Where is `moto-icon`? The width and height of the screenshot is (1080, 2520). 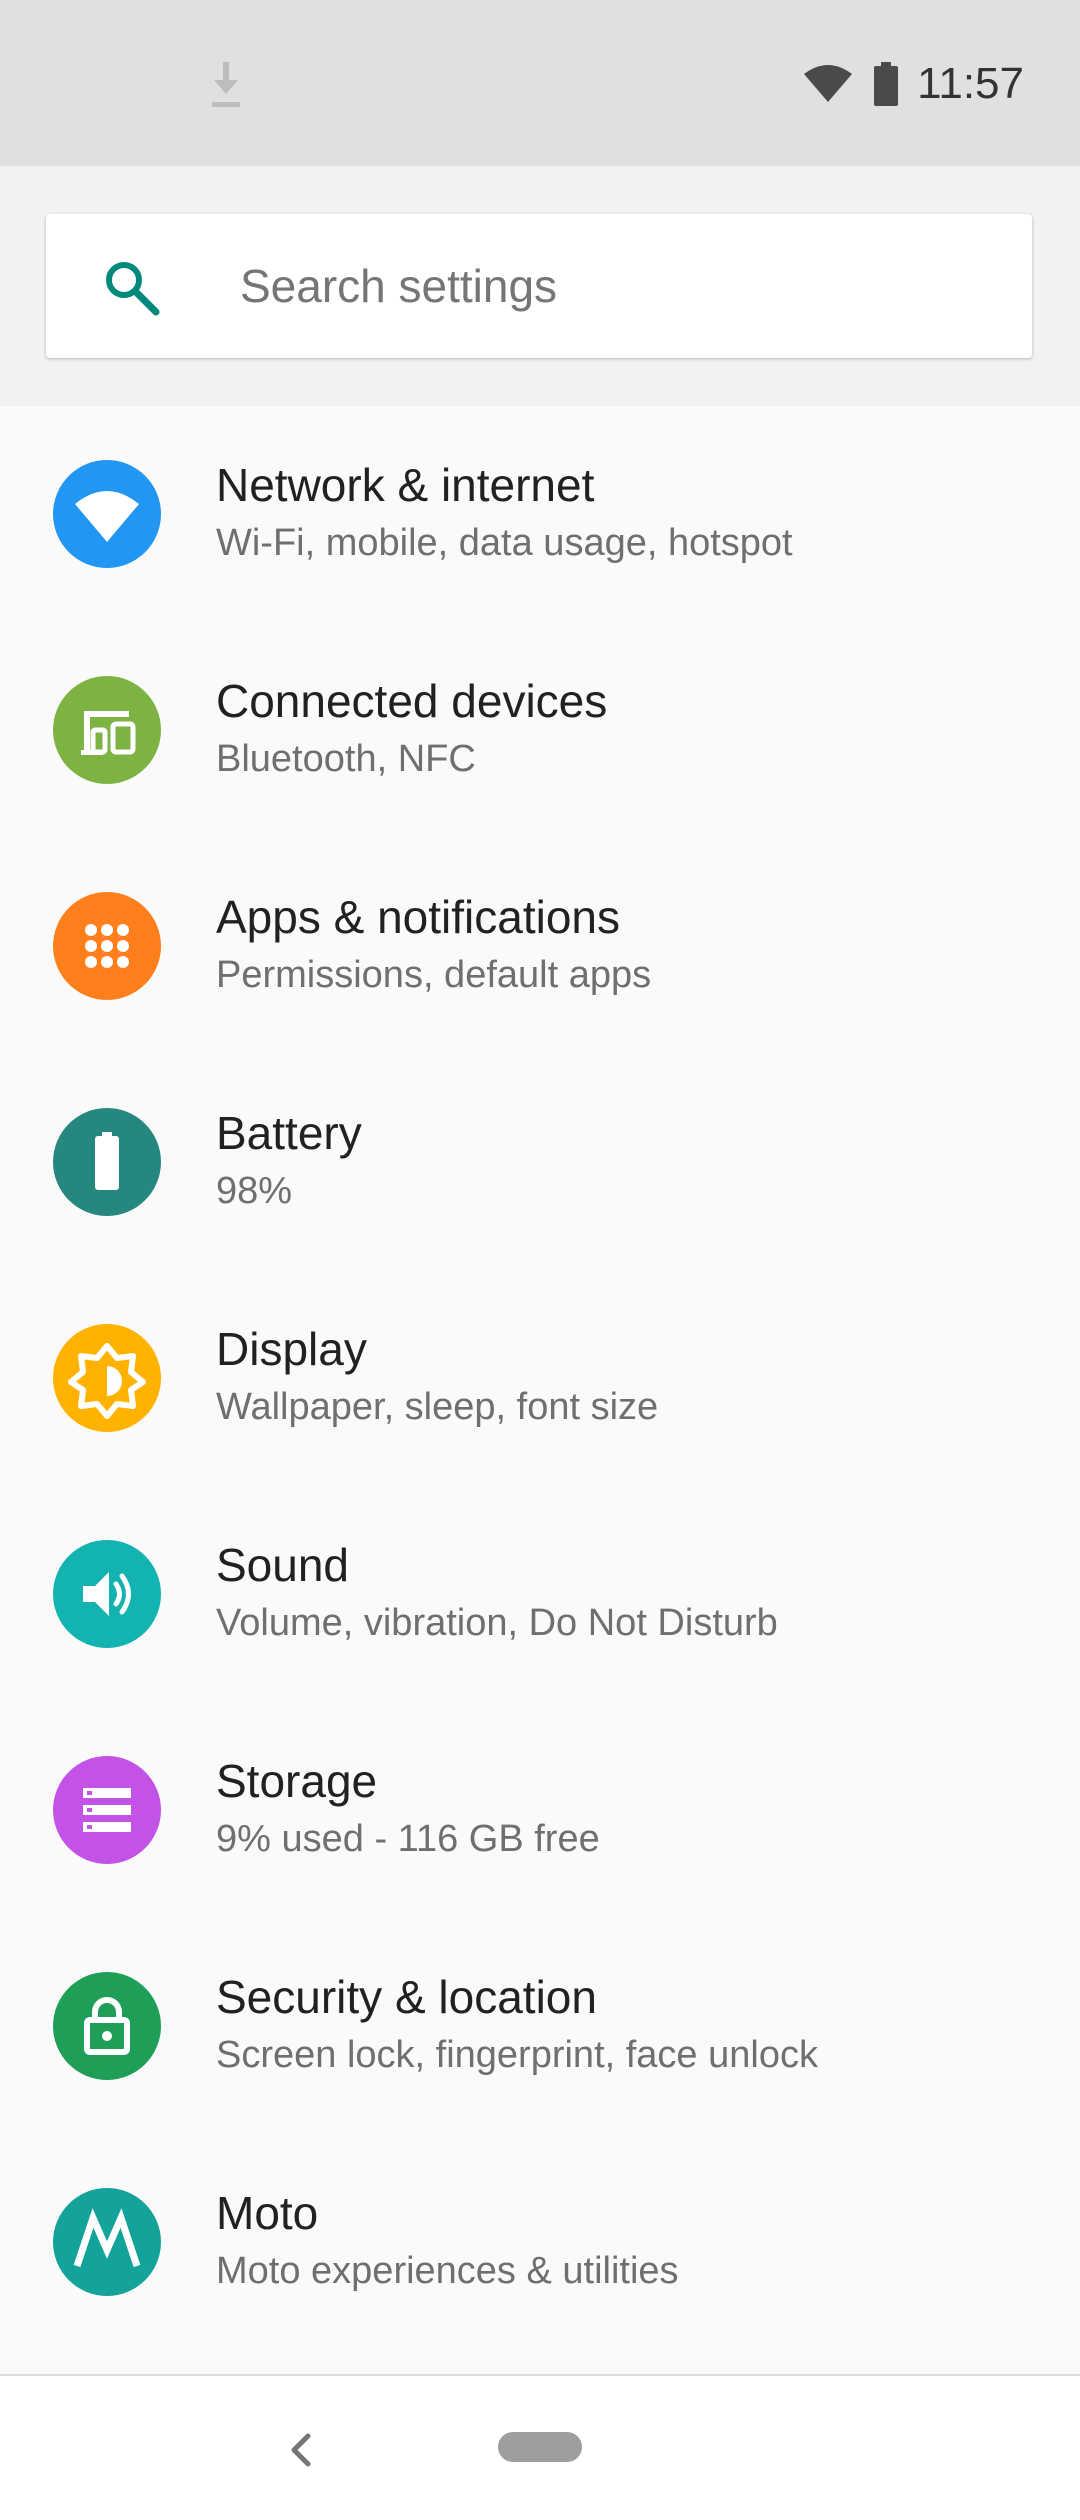 moto-icon is located at coordinates (107, 2242).